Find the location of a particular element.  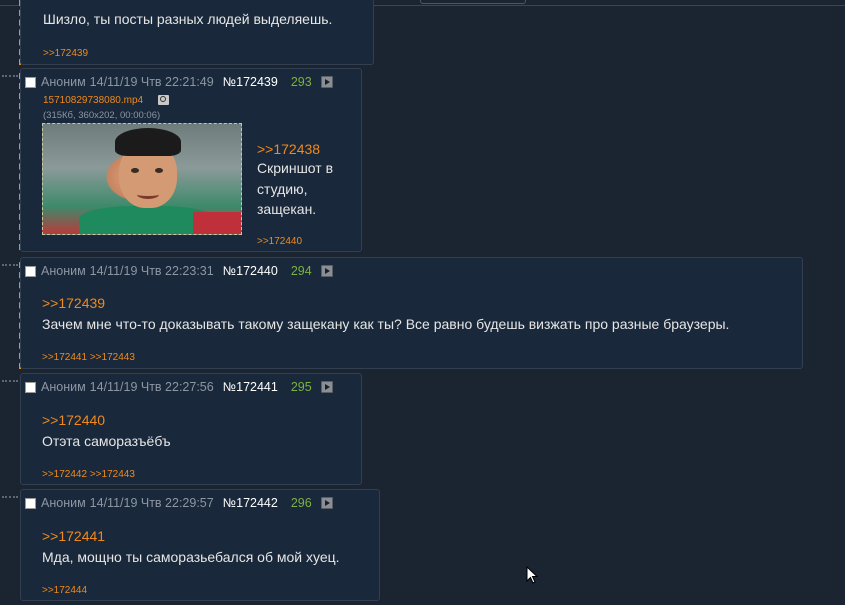

post-backlinks: >>172440 is located at coordinates (279, 241).